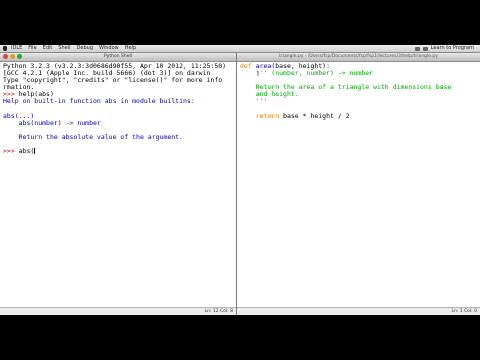 The image size is (480, 360). I want to click on apple-icon, so click(5, 48).